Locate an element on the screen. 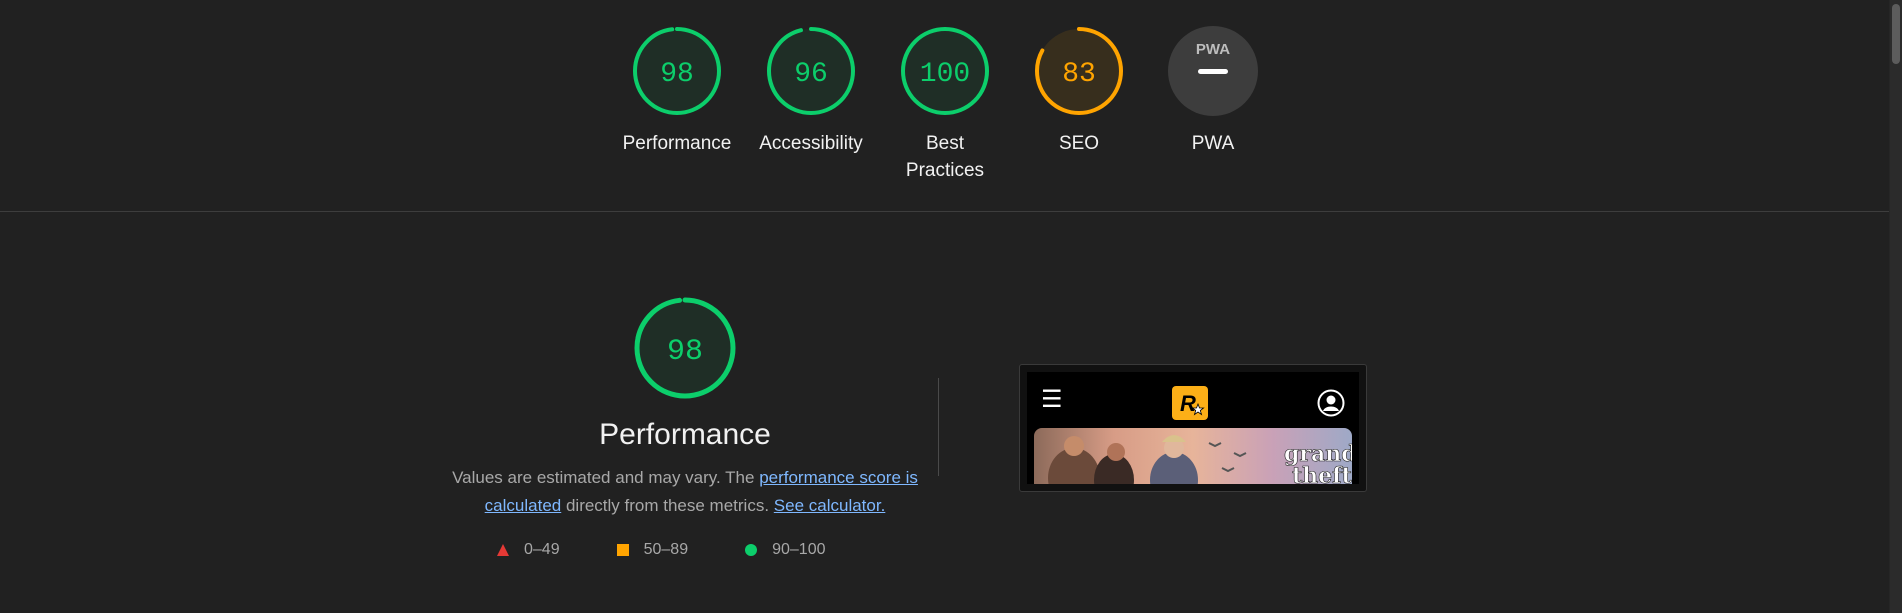 The height and width of the screenshot is (613, 1902). best-practices-gauge: 100 is located at coordinates (945, 71).